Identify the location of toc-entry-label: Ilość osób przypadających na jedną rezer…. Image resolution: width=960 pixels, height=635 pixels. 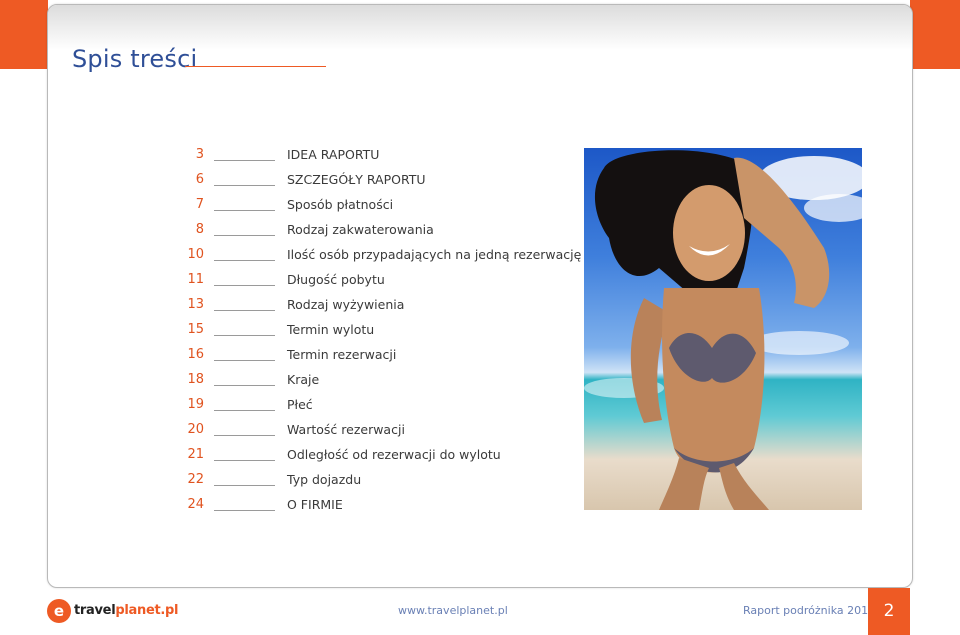
(434, 254).